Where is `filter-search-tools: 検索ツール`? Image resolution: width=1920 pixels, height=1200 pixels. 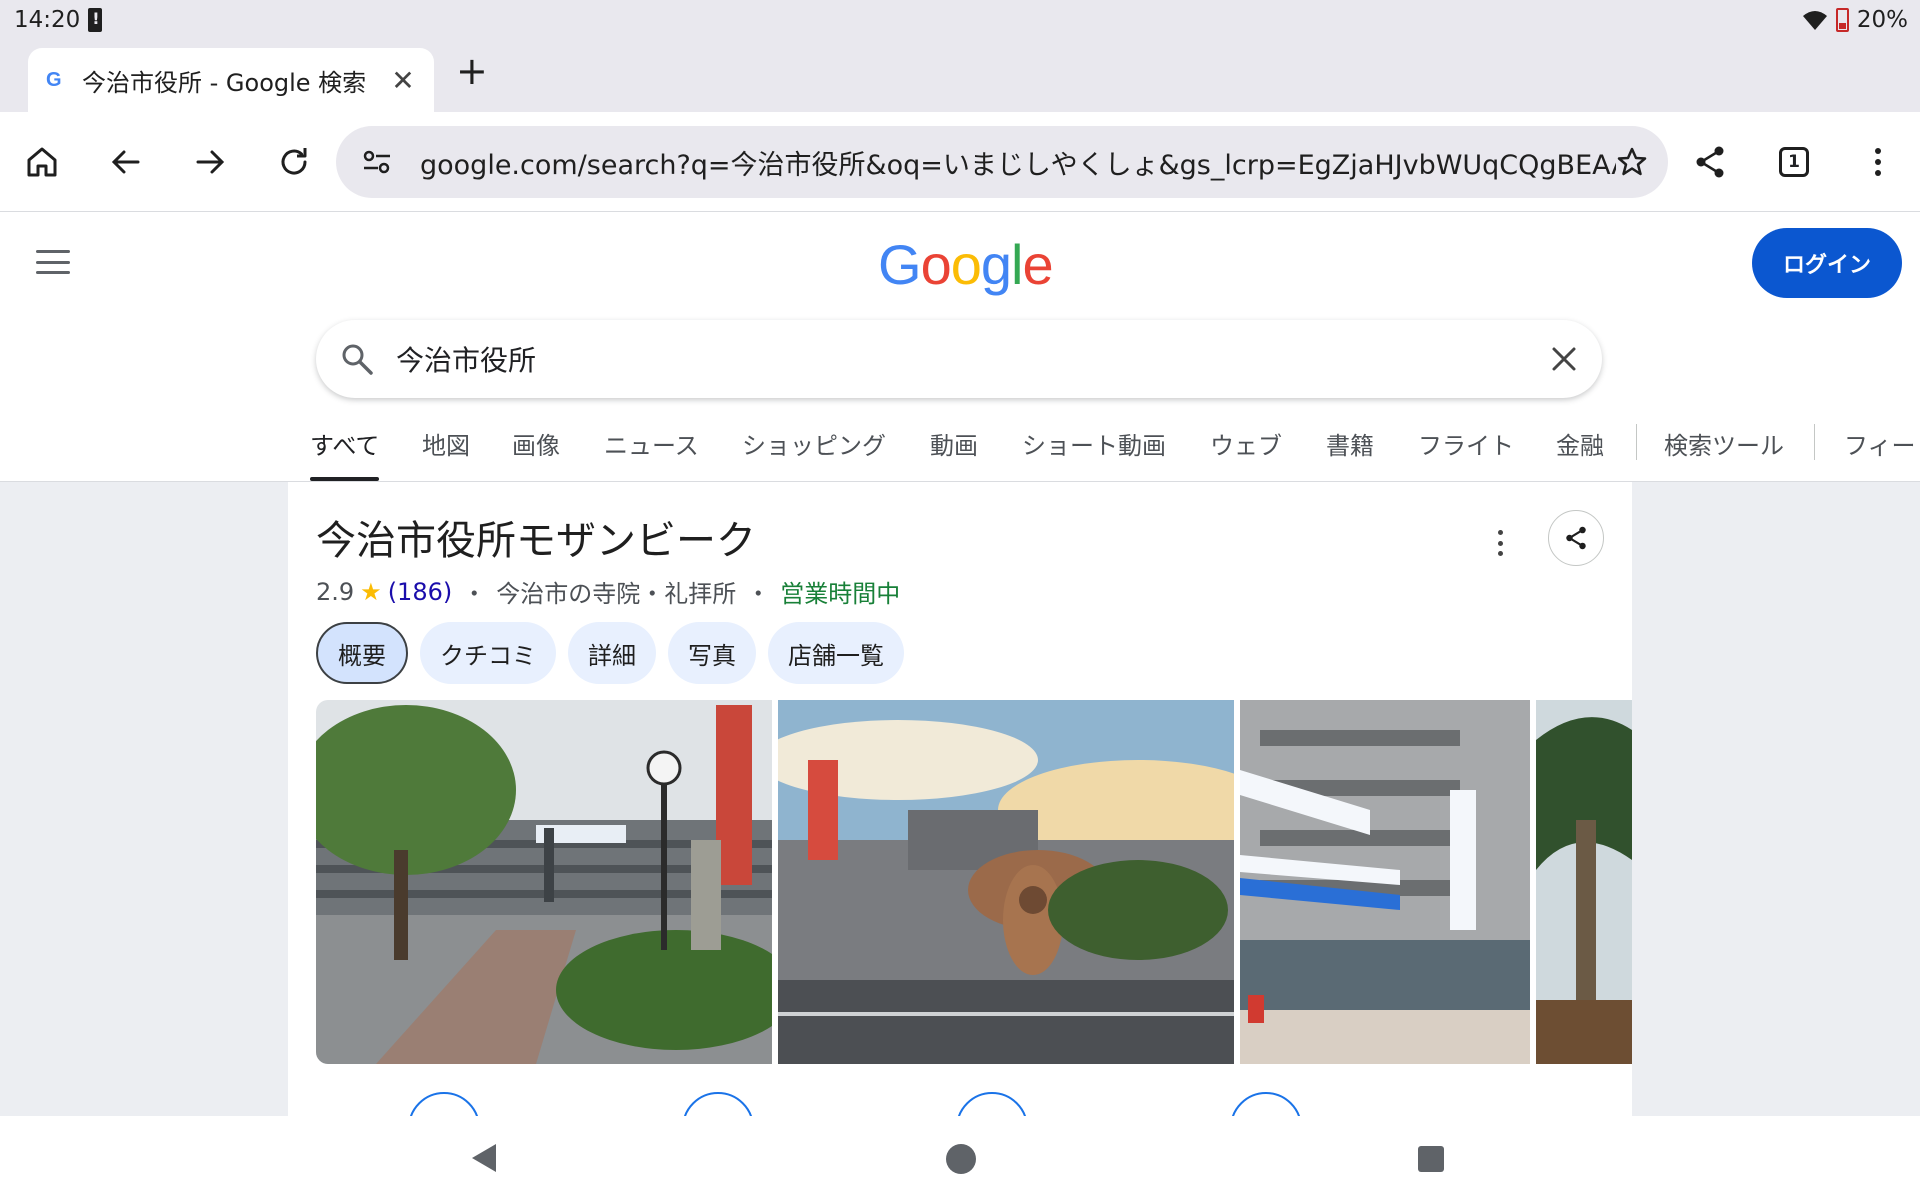
filter-search-tools: 検索ツール is located at coordinates (1724, 443).